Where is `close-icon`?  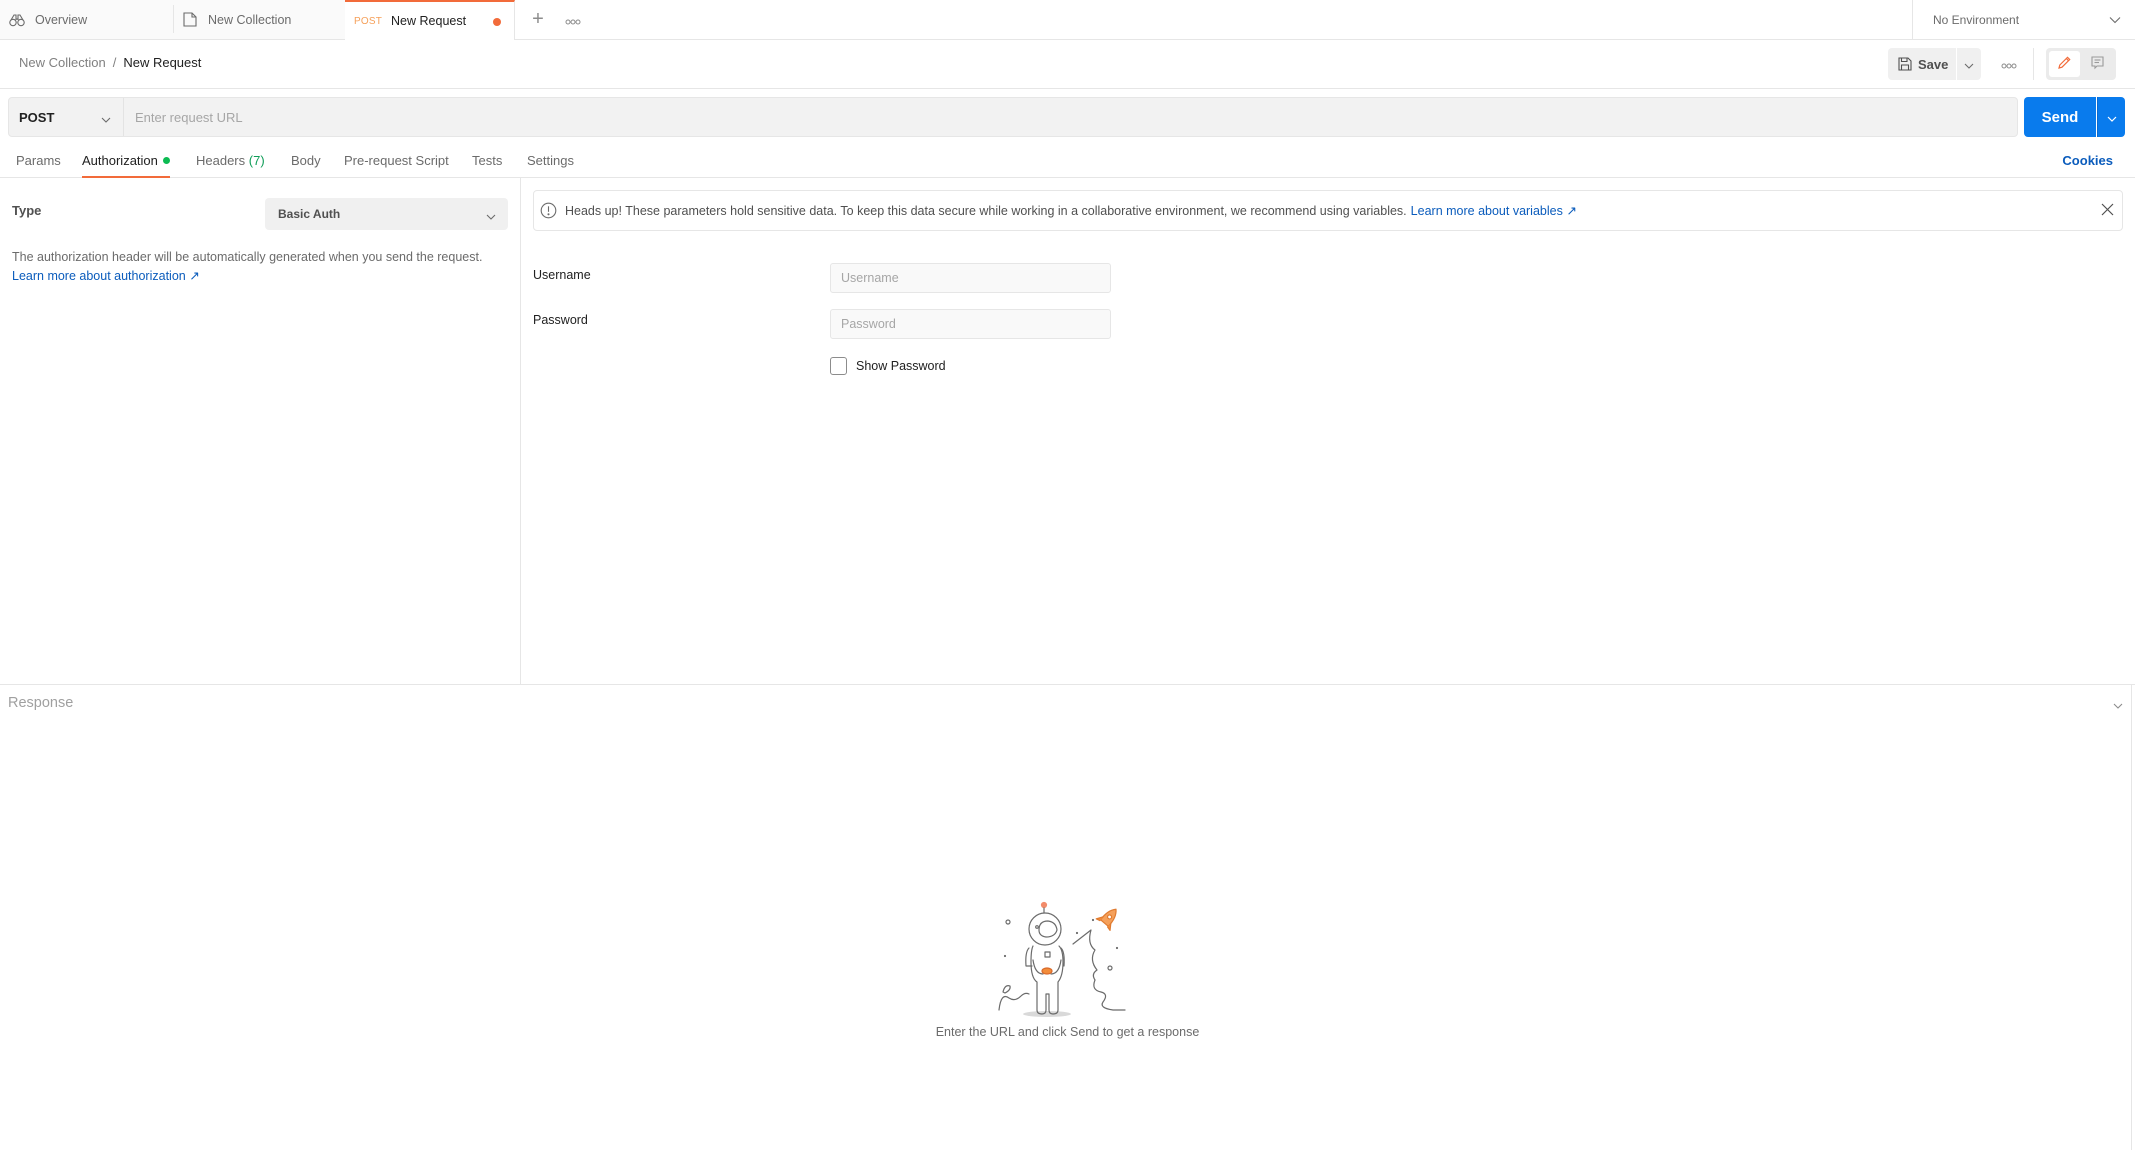
close-icon is located at coordinates (2107, 211).